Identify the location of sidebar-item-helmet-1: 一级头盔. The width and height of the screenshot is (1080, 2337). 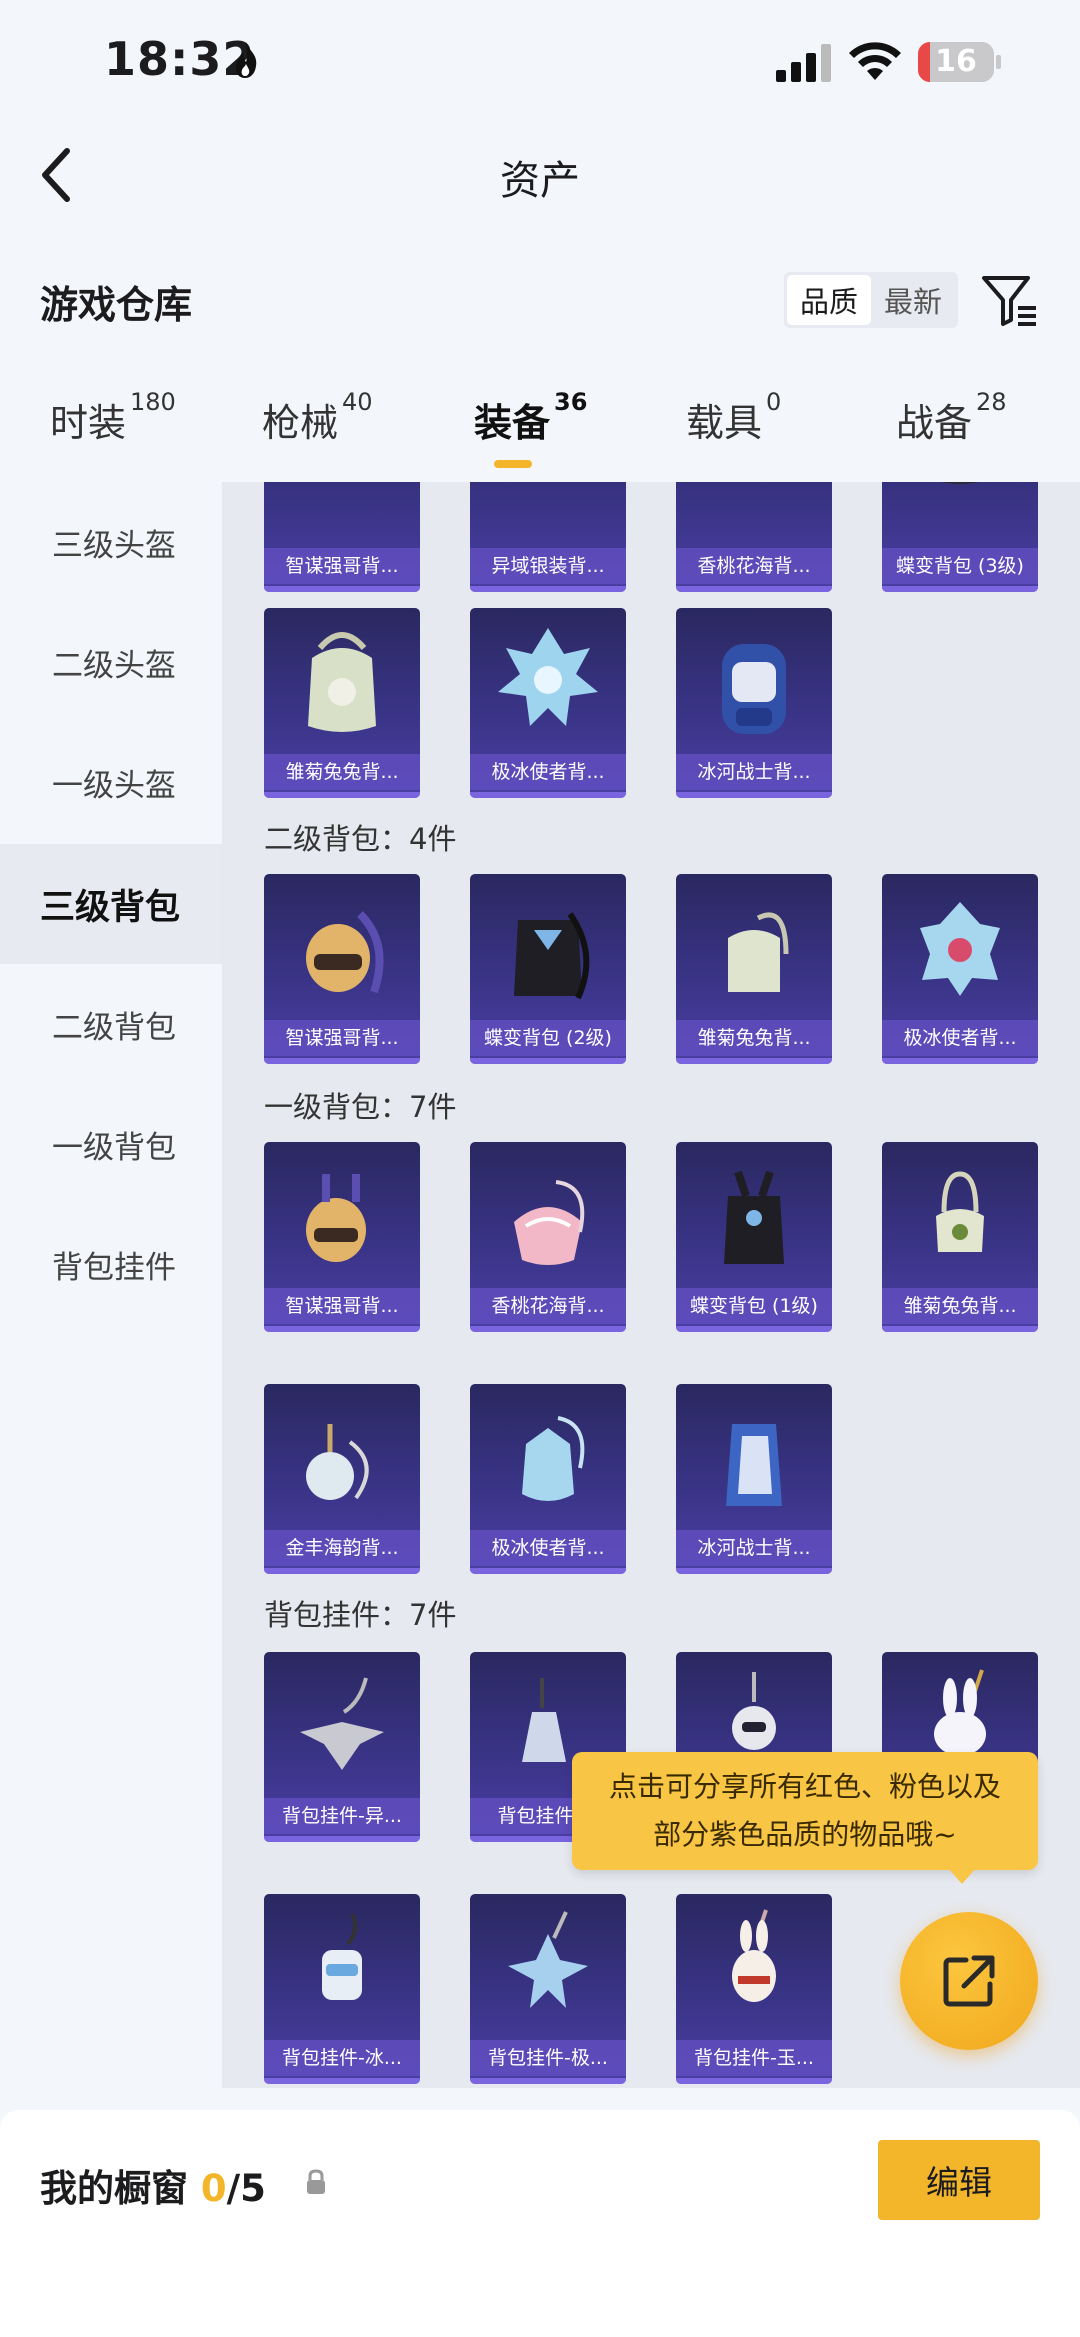
(111, 782).